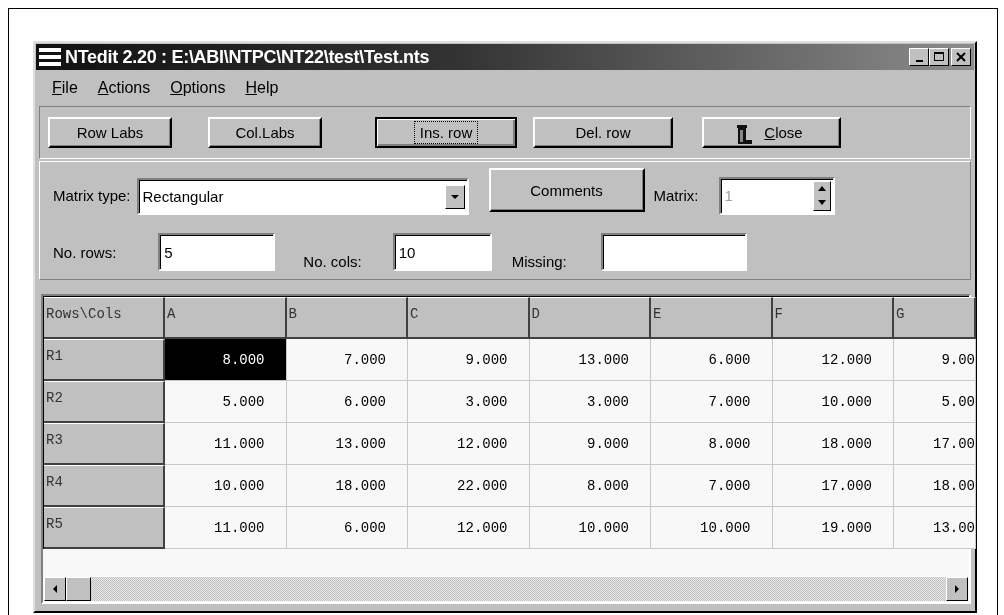 Image resolution: width=1004 pixels, height=615 pixels. What do you see at coordinates (104, 444) in the screenshot?
I see `row-header: R3` at bounding box center [104, 444].